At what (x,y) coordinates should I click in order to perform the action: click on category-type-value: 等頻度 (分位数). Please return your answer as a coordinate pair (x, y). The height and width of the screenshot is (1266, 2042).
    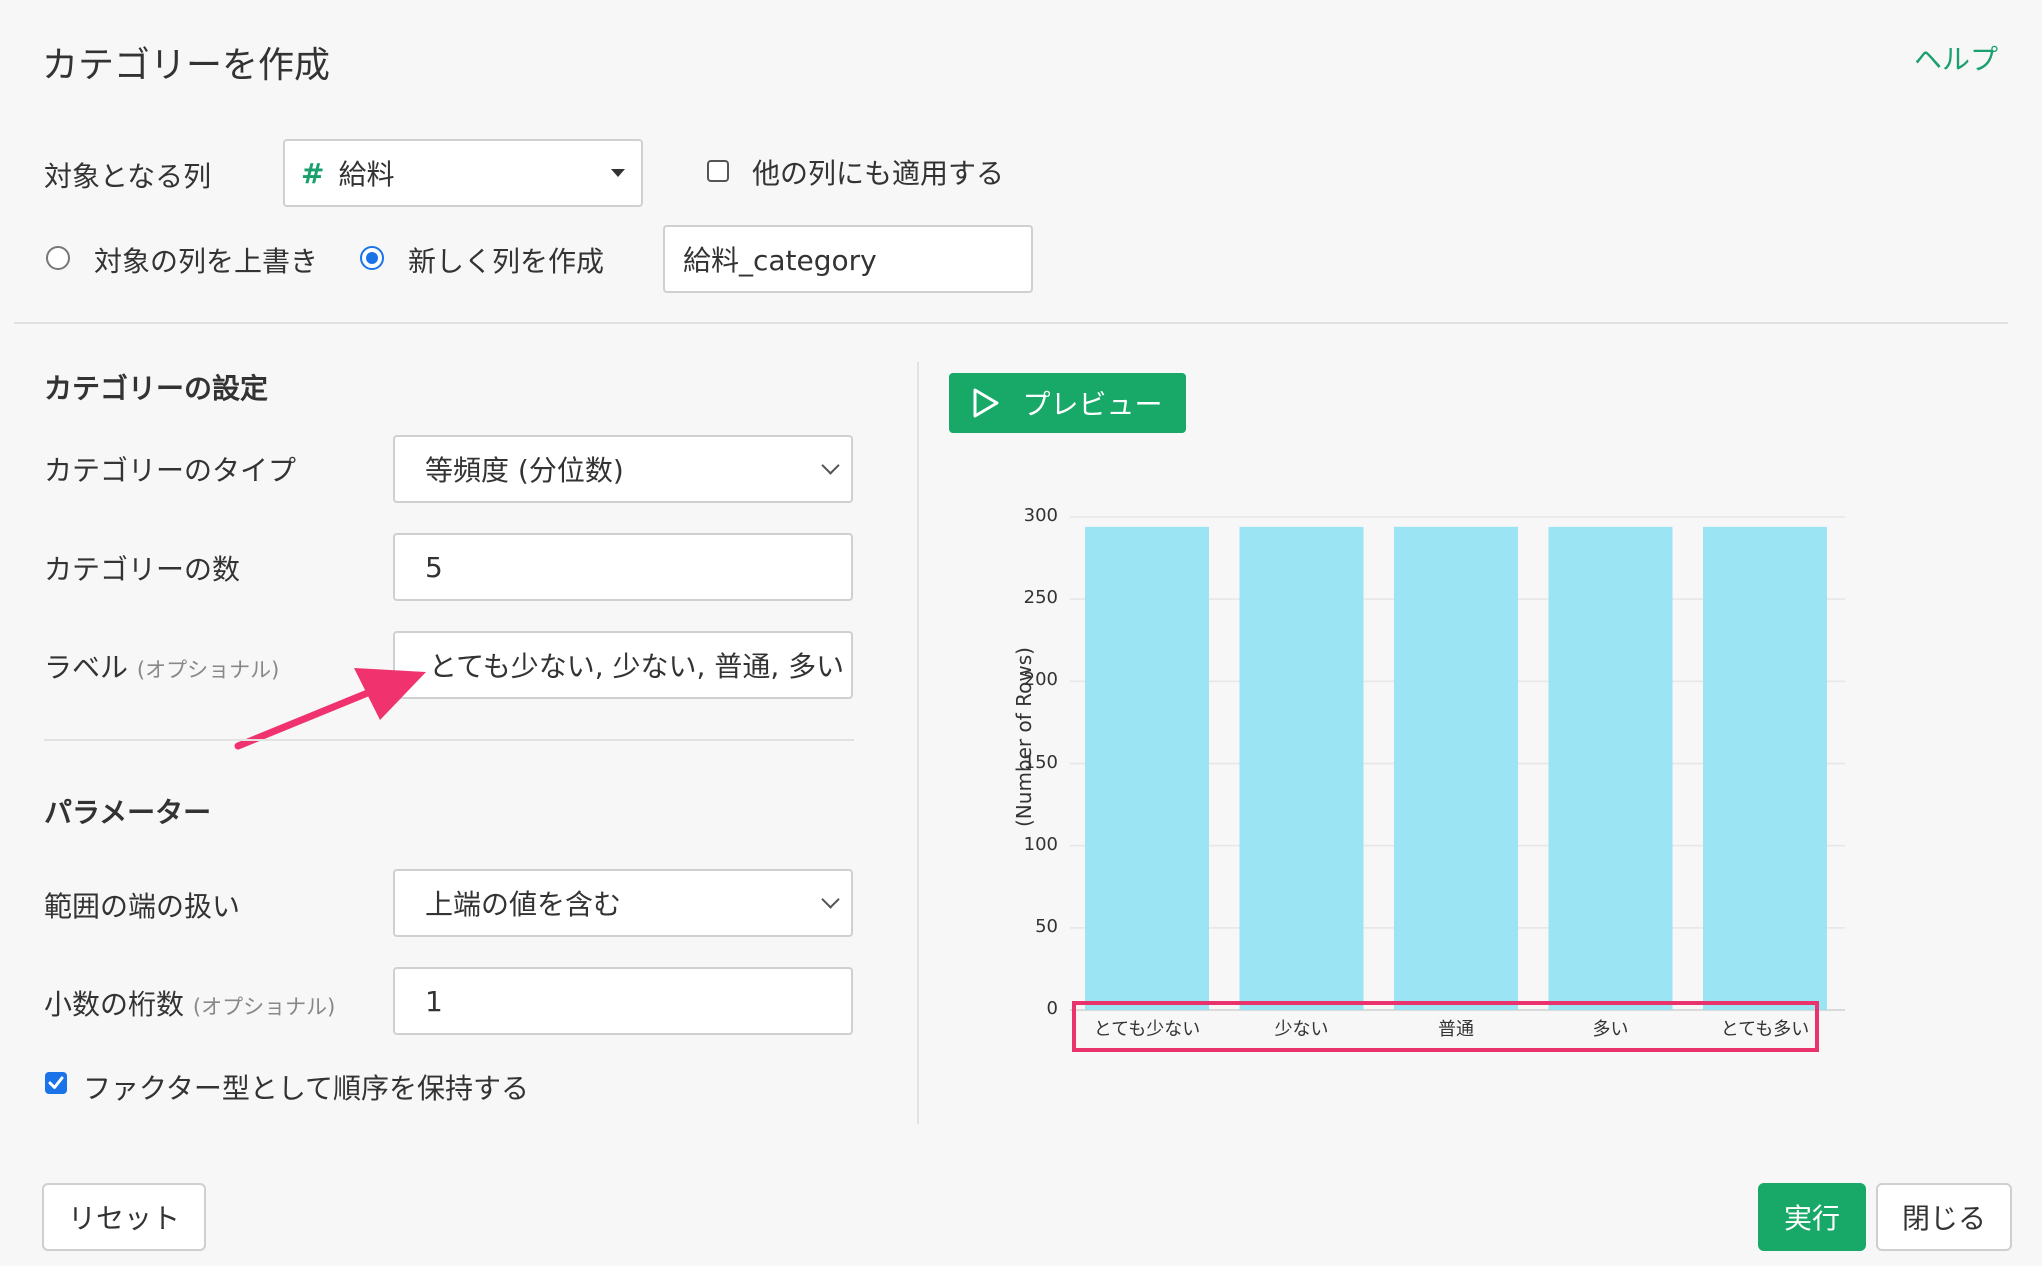
    Looking at the image, I should click on (524, 470).